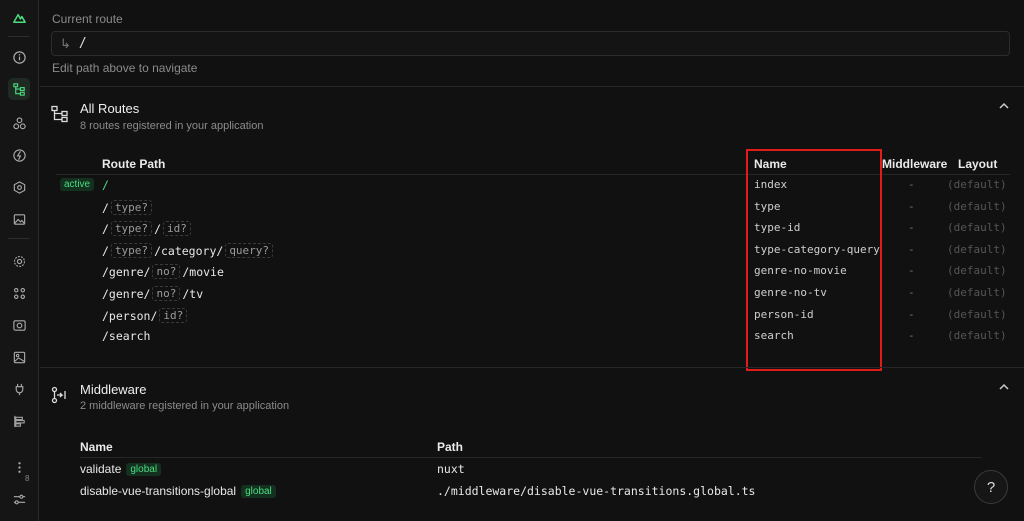 This screenshot has width=1024, height=521. Describe the element at coordinates (19, 155) in the screenshot. I see `lightning-icon` at that location.